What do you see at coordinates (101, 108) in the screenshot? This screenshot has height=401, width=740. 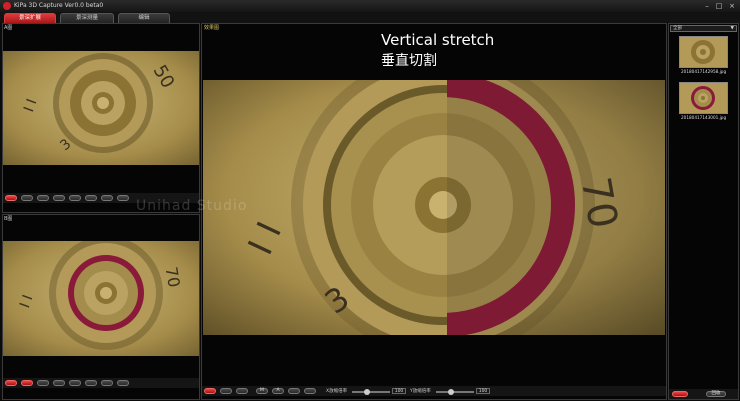 I see `image-a-view: 50 I I 3` at bounding box center [101, 108].